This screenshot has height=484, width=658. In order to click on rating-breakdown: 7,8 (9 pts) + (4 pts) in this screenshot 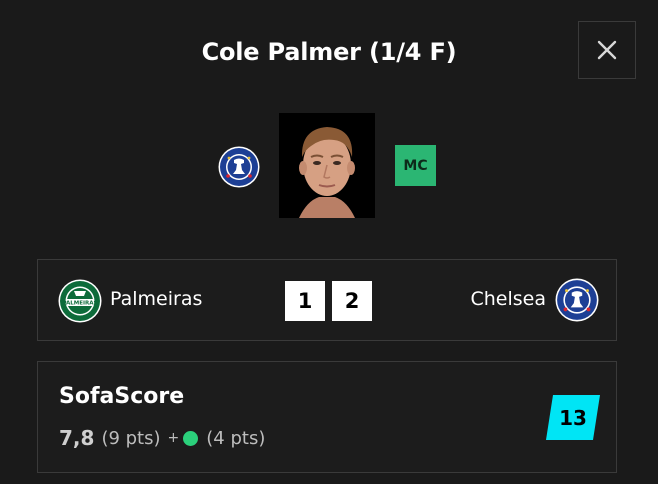, I will do `click(162, 438)`.